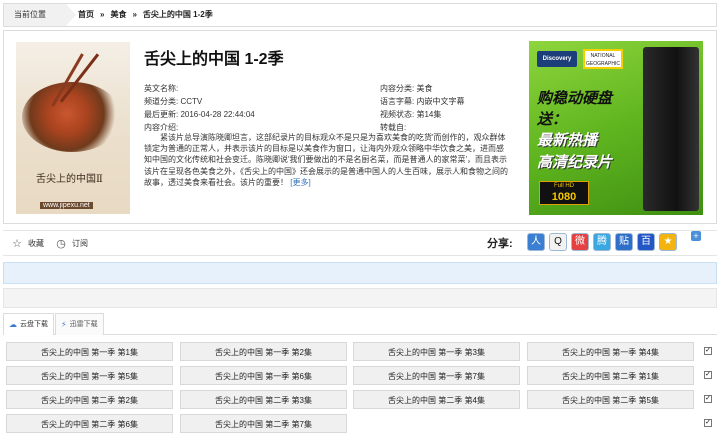 Image resolution: width=720 pixels, height=437 pixels. What do you see at coordinates (89, 423) in the screenshot?
I see `episode-link: 舌尖上的中国 第二季 第6集` at bounding box center [89, 423].